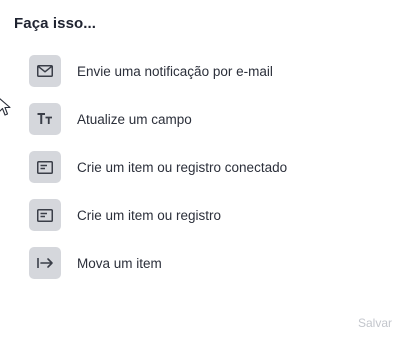 The width and height of the screenshot is (420, 347). I want to click on action-item-update-field: Atualize um campo, so click(158, 119).